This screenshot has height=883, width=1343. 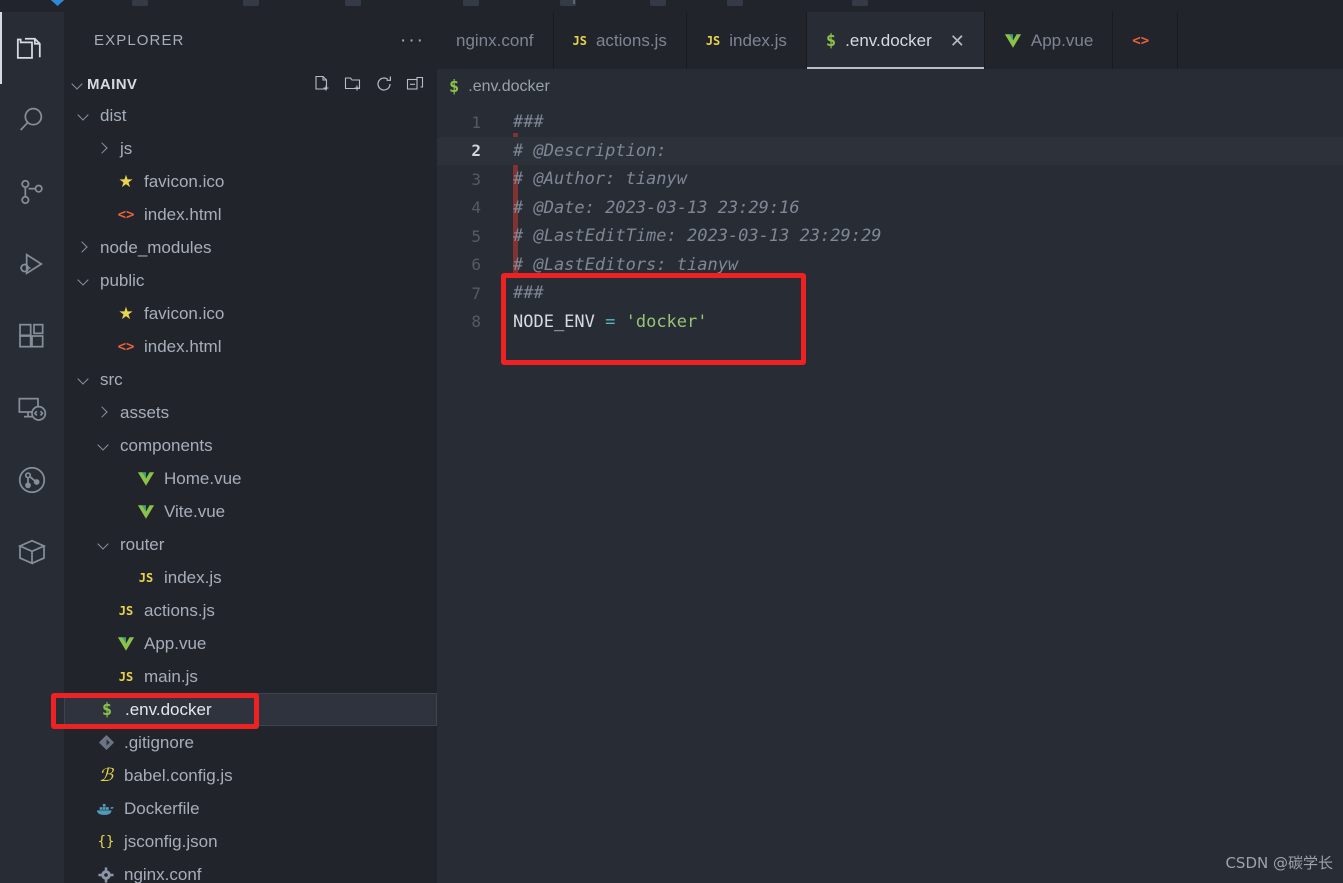 I want to click on tree-item: components, so click(x=250, y=445).